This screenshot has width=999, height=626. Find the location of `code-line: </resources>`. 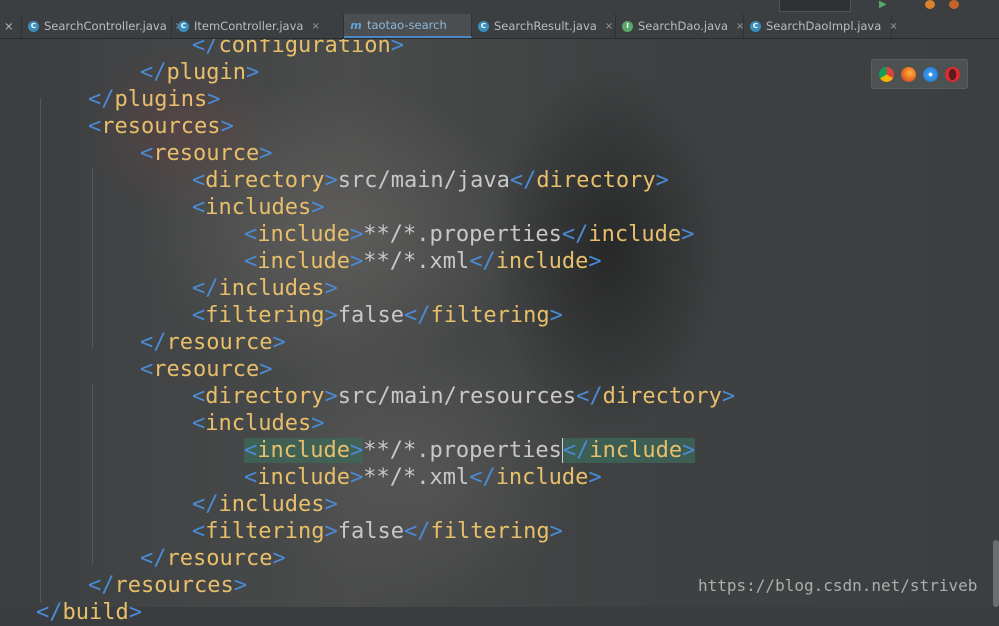

code-line: </resources> is located at coordinates (167, 585).